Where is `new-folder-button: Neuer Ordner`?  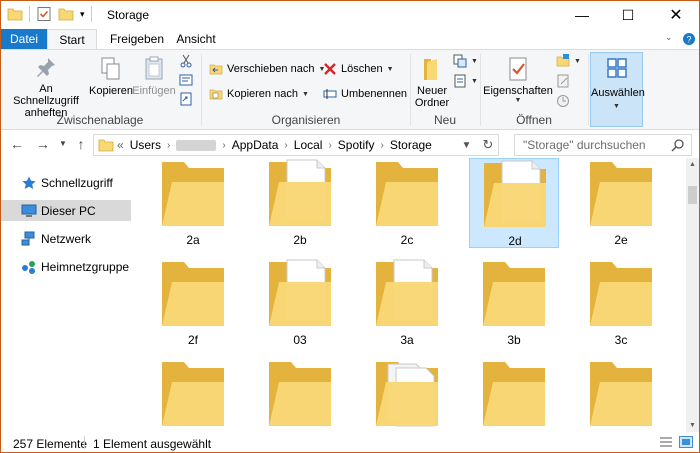 new-folder-button: Neuer Ordner is located at coordinates (432, 82).